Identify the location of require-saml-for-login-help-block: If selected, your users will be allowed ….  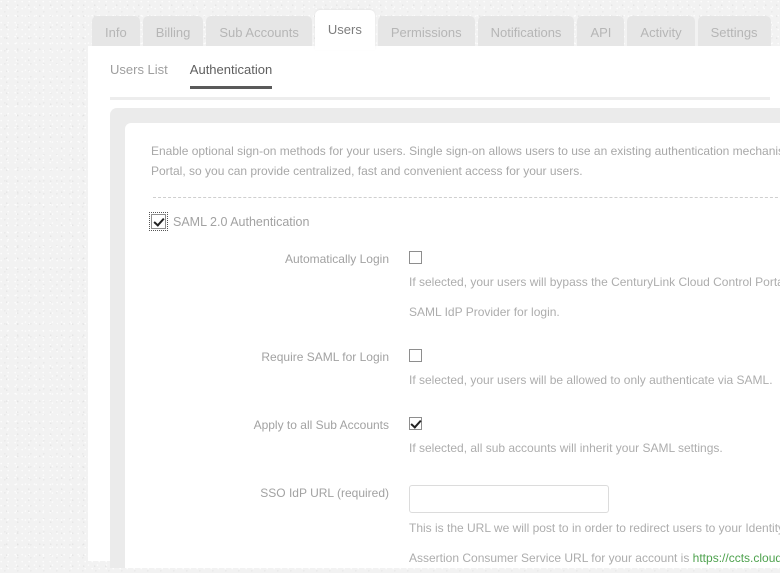
(594, 380).